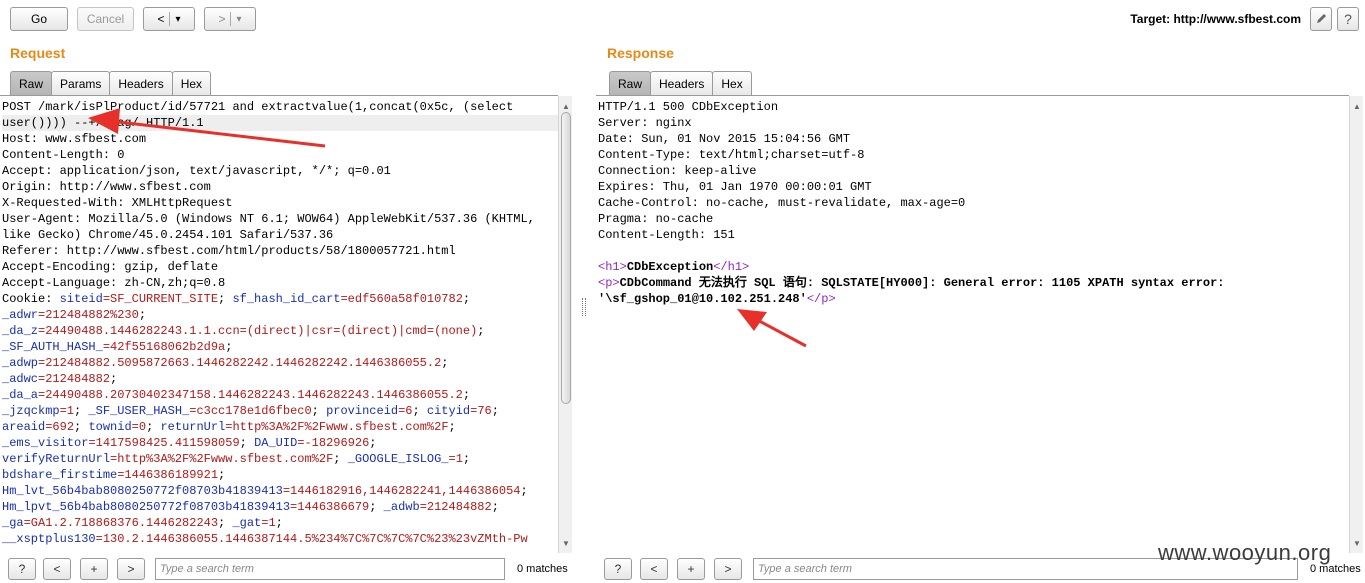 This screenshot has width=1365, height=583. What do you see at coordinates (114, 283) in the screenshot?
I see `text-segment: Accept-Language: zh-CN,zh;q=0.8` at bounding box center [114, 283].